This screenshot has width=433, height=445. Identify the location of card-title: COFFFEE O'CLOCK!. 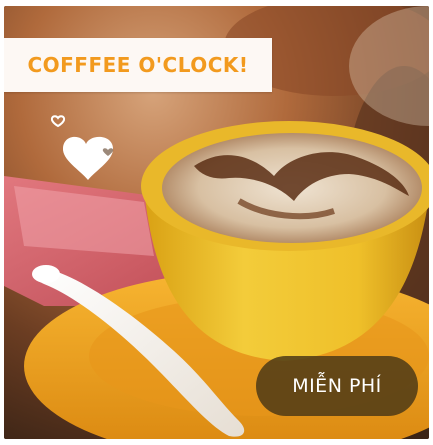
(138, 65).